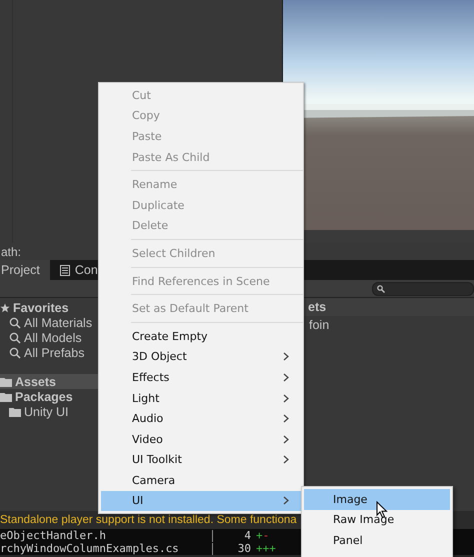  I want to click on change-count: 30, so click(244, 548).